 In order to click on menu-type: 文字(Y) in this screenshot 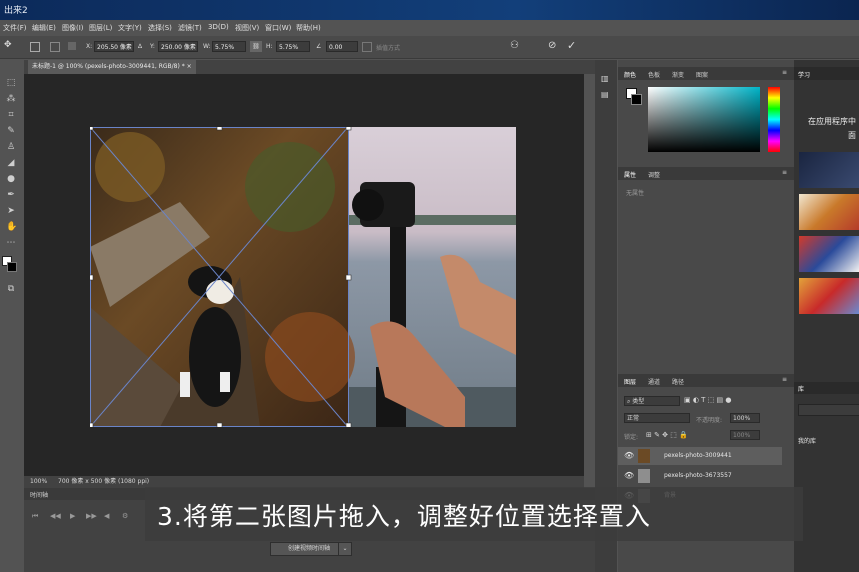, I will do `click(130, 28)`.